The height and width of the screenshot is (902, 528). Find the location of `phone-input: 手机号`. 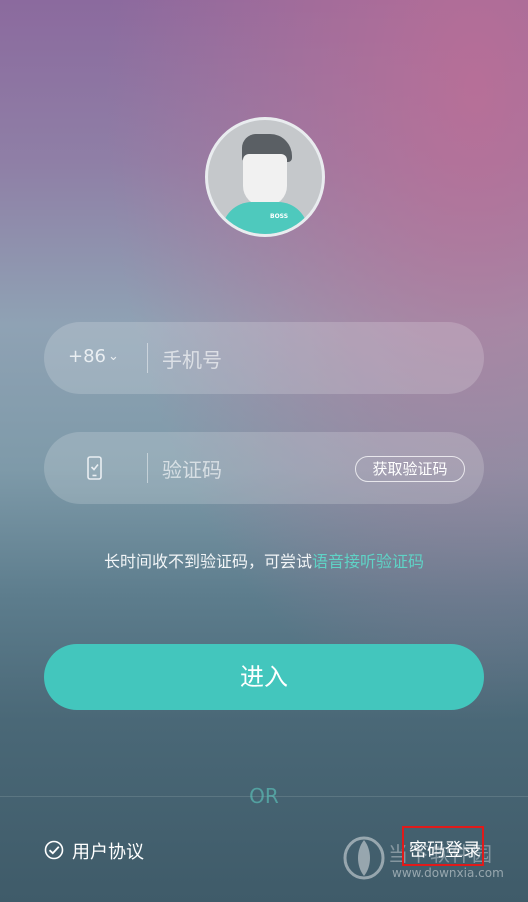

phone-input: 手机号 is located at coordinates (192, 358).